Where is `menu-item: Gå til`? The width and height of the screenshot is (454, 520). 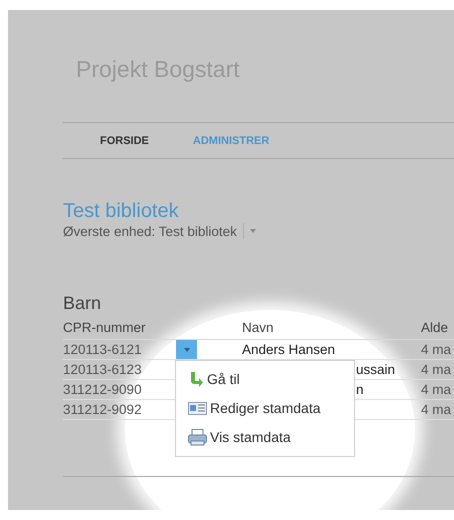
menu-item: Gå til is located at coordinates (265, 379).